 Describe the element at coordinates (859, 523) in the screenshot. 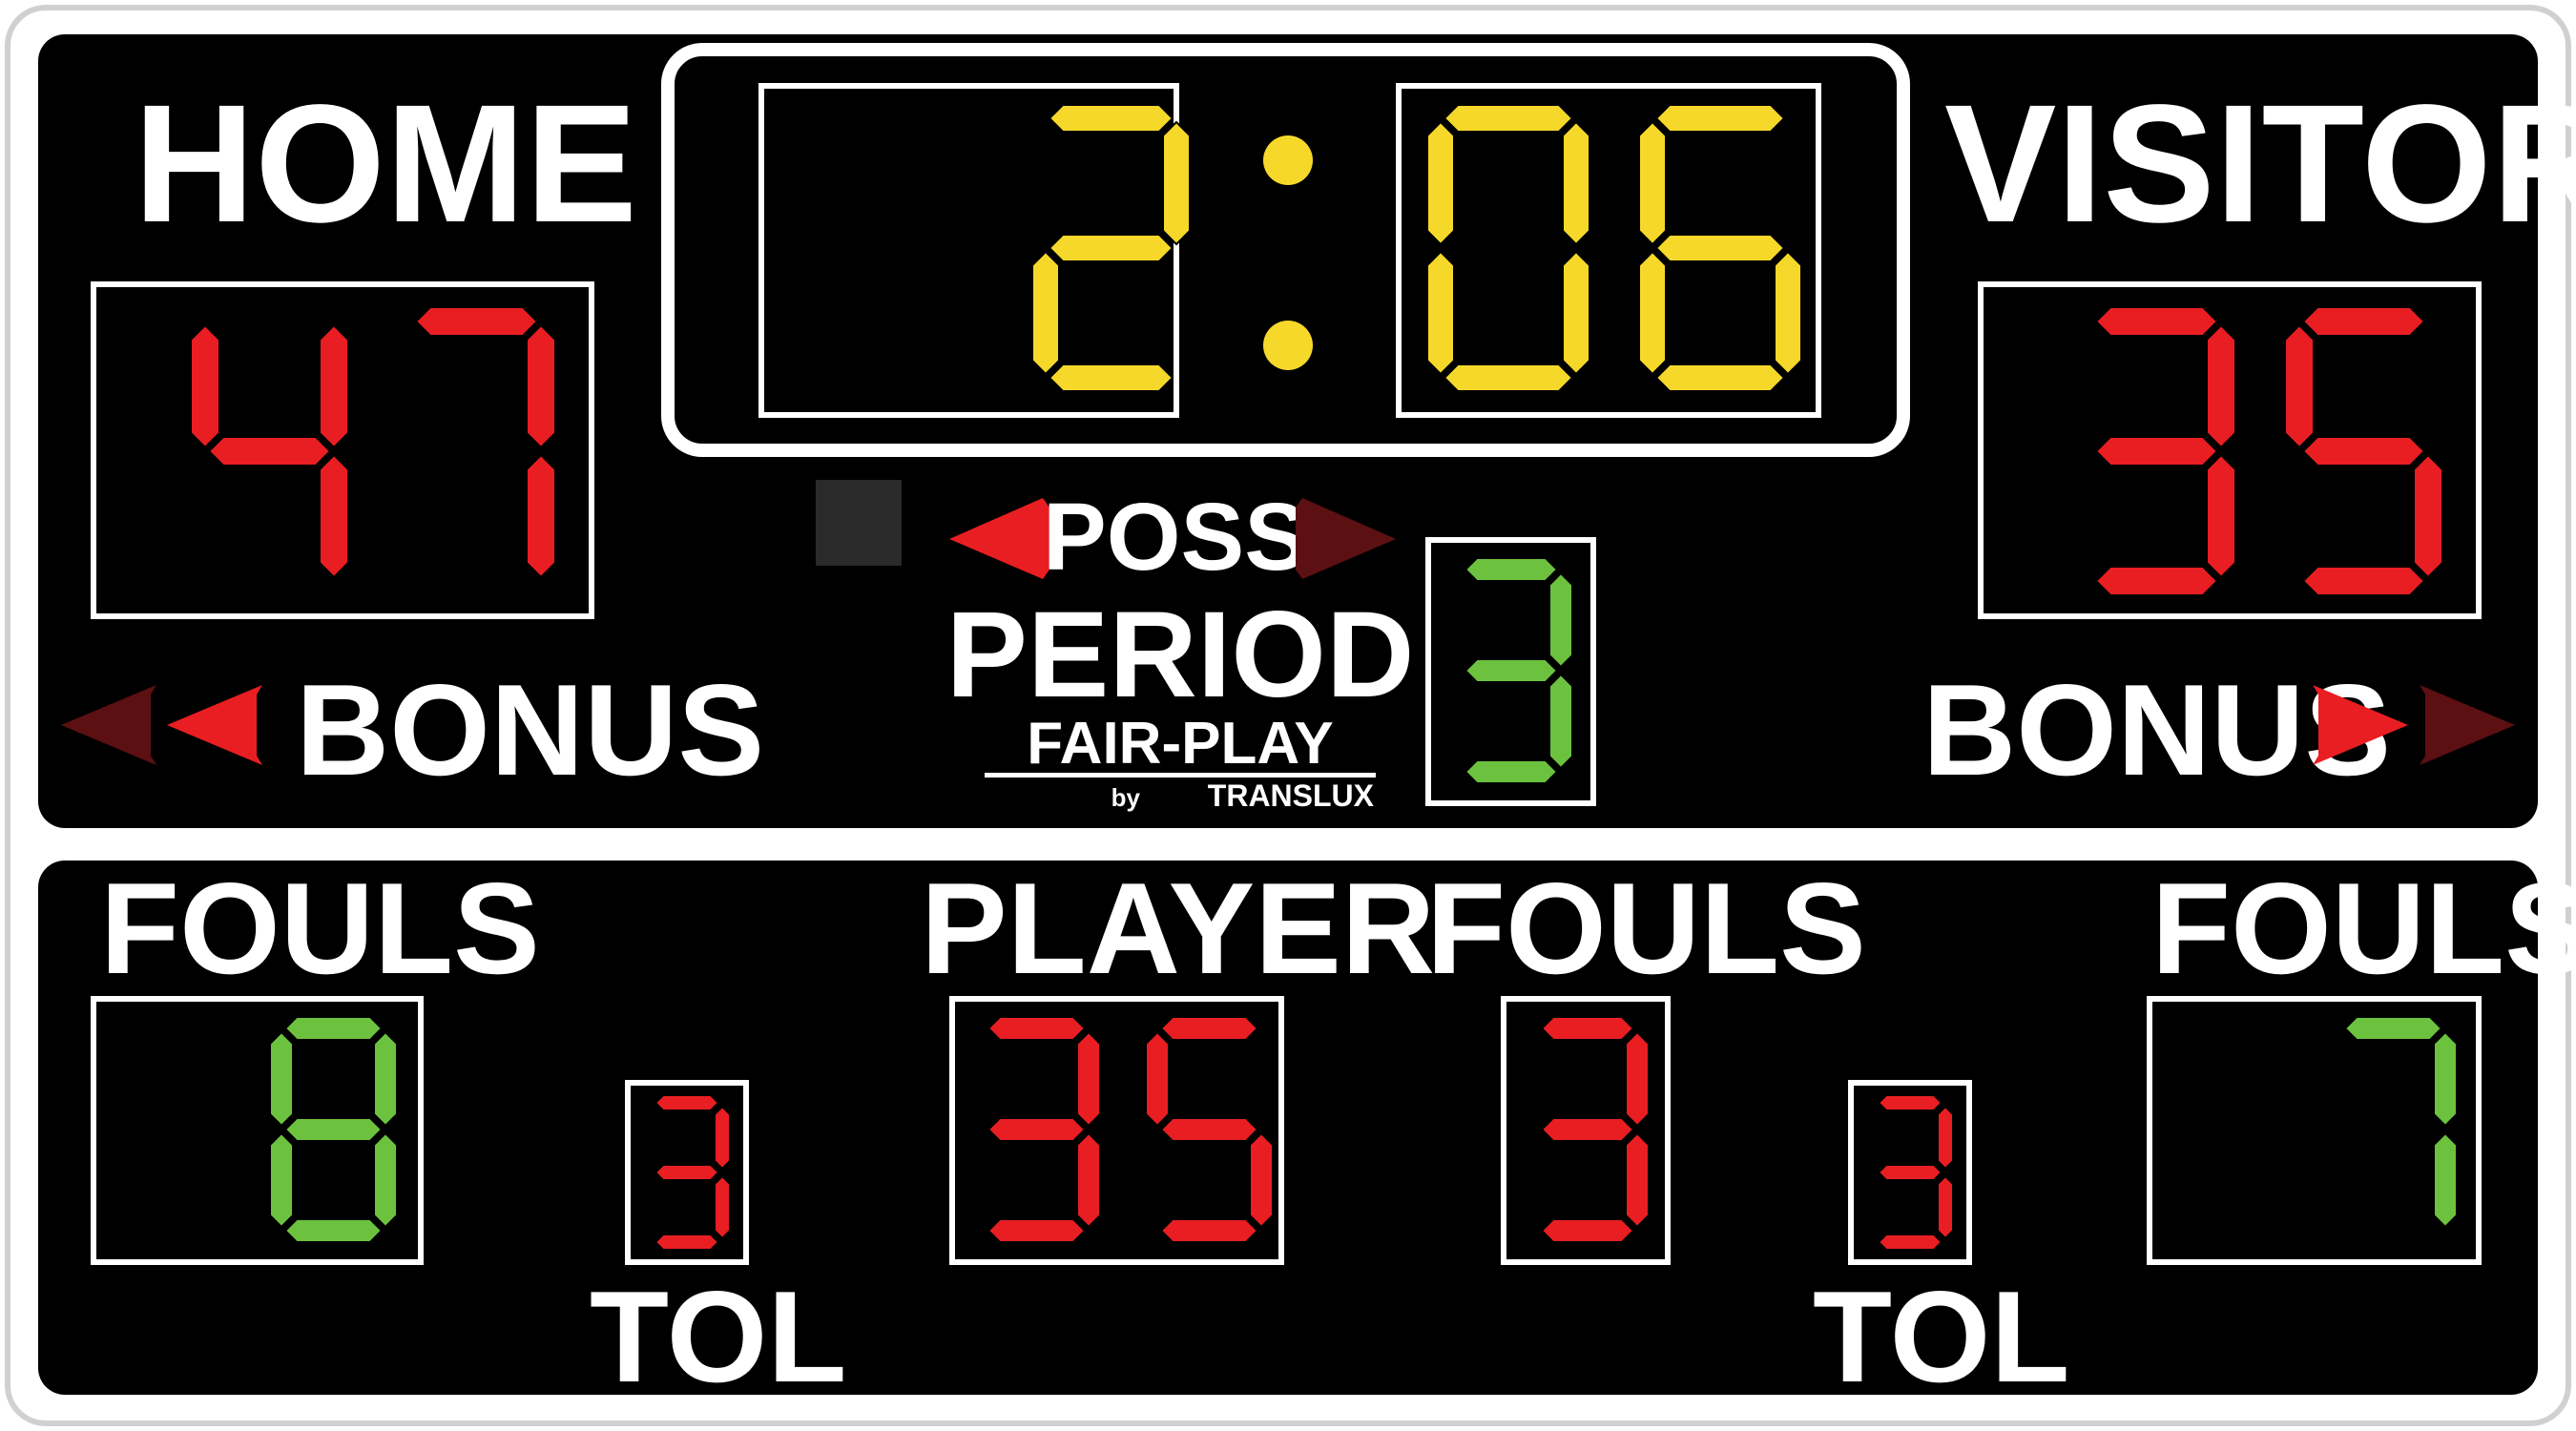

I see `horn-indicator-lamp` at that location.